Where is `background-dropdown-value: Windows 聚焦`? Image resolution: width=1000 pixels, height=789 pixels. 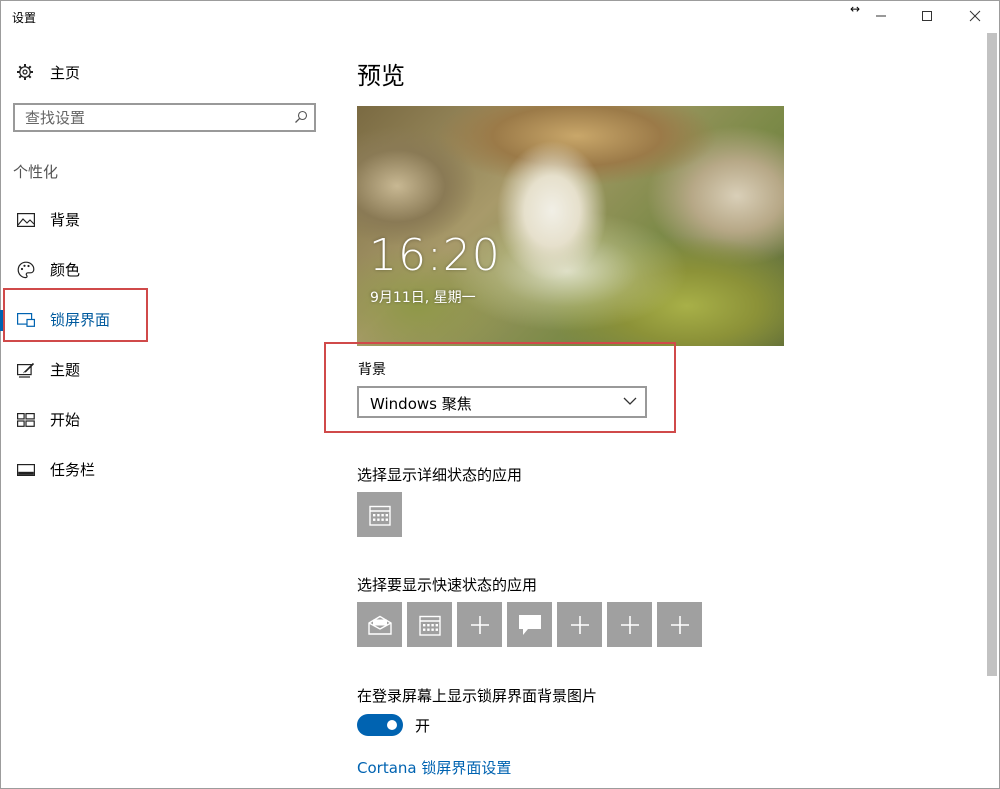 background-dropdown-value: Windows 聚焦 is located at coordinates (421, 404).